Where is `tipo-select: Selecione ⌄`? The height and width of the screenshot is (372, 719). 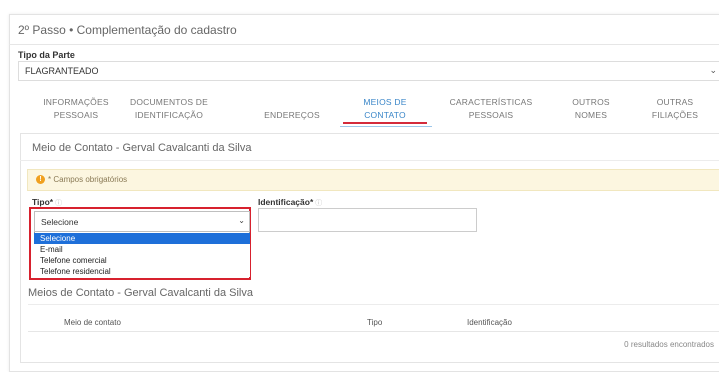
tipo-select: Selecione ⌄ is located at coordinates (142, 221).